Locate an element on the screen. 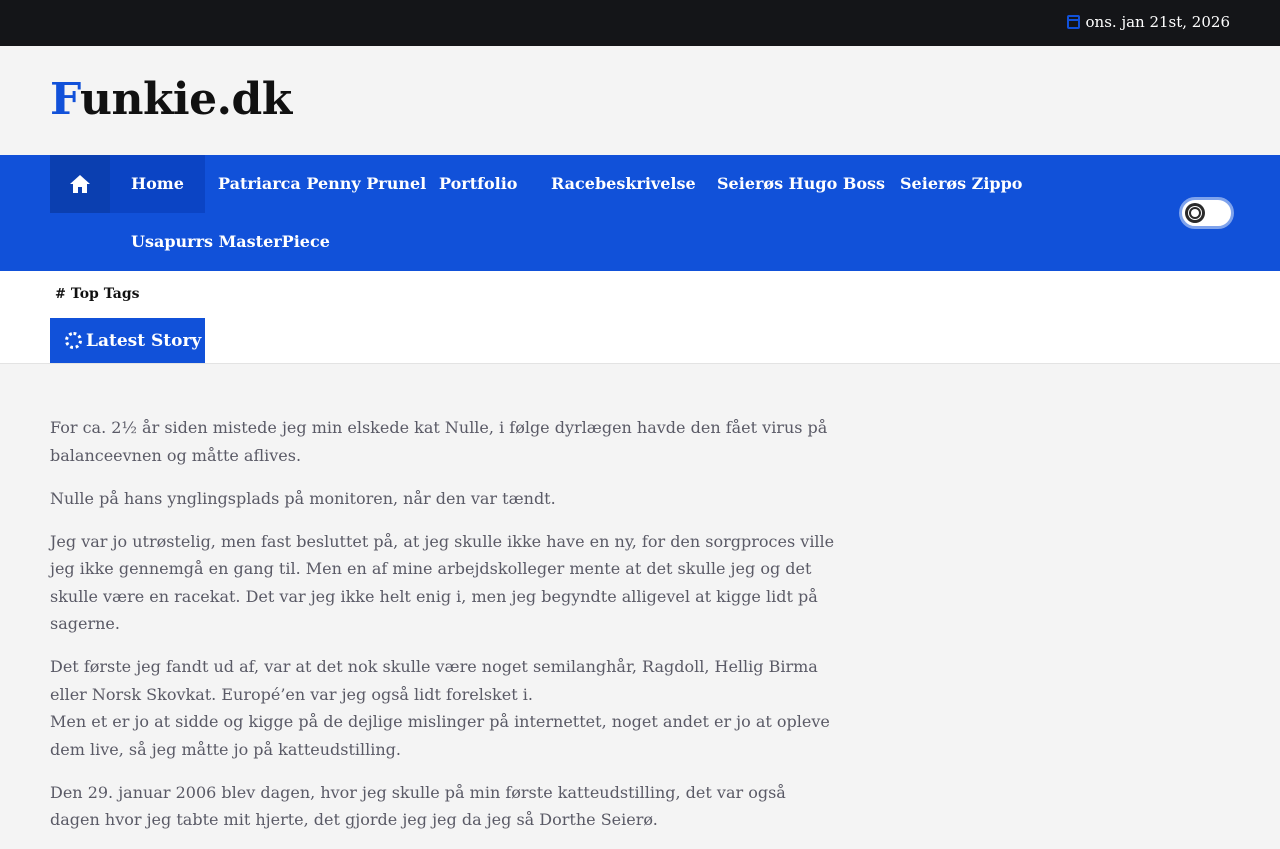  site-header: Funkie.dk is located at coordinates (640, 100).